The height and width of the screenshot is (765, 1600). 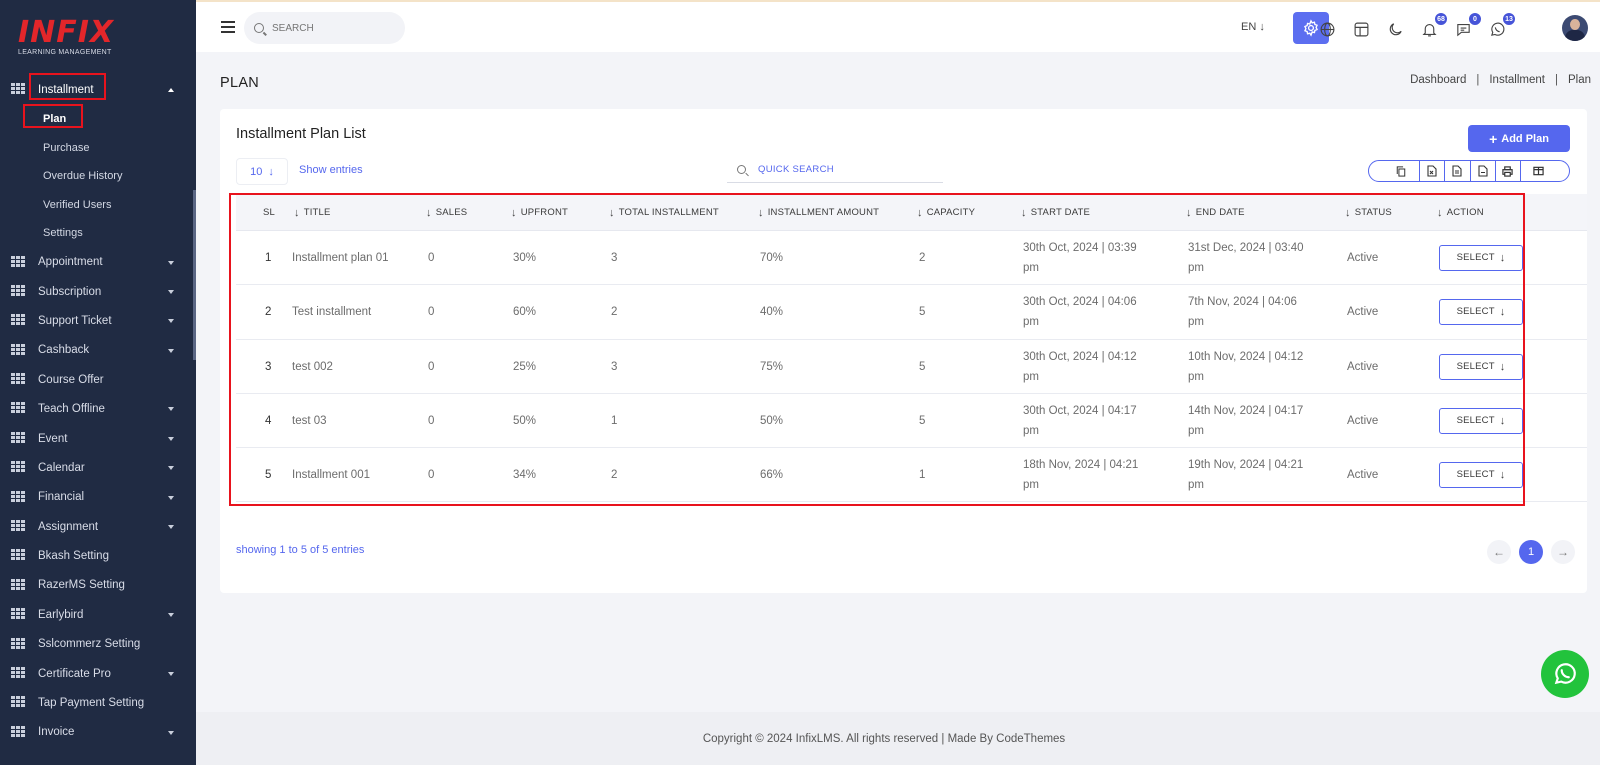 What do you see at coordinates (835, 170) in the screenshot?
I see `quick-search-input: QUICK SEARCH` at bounding box center [835, 170].